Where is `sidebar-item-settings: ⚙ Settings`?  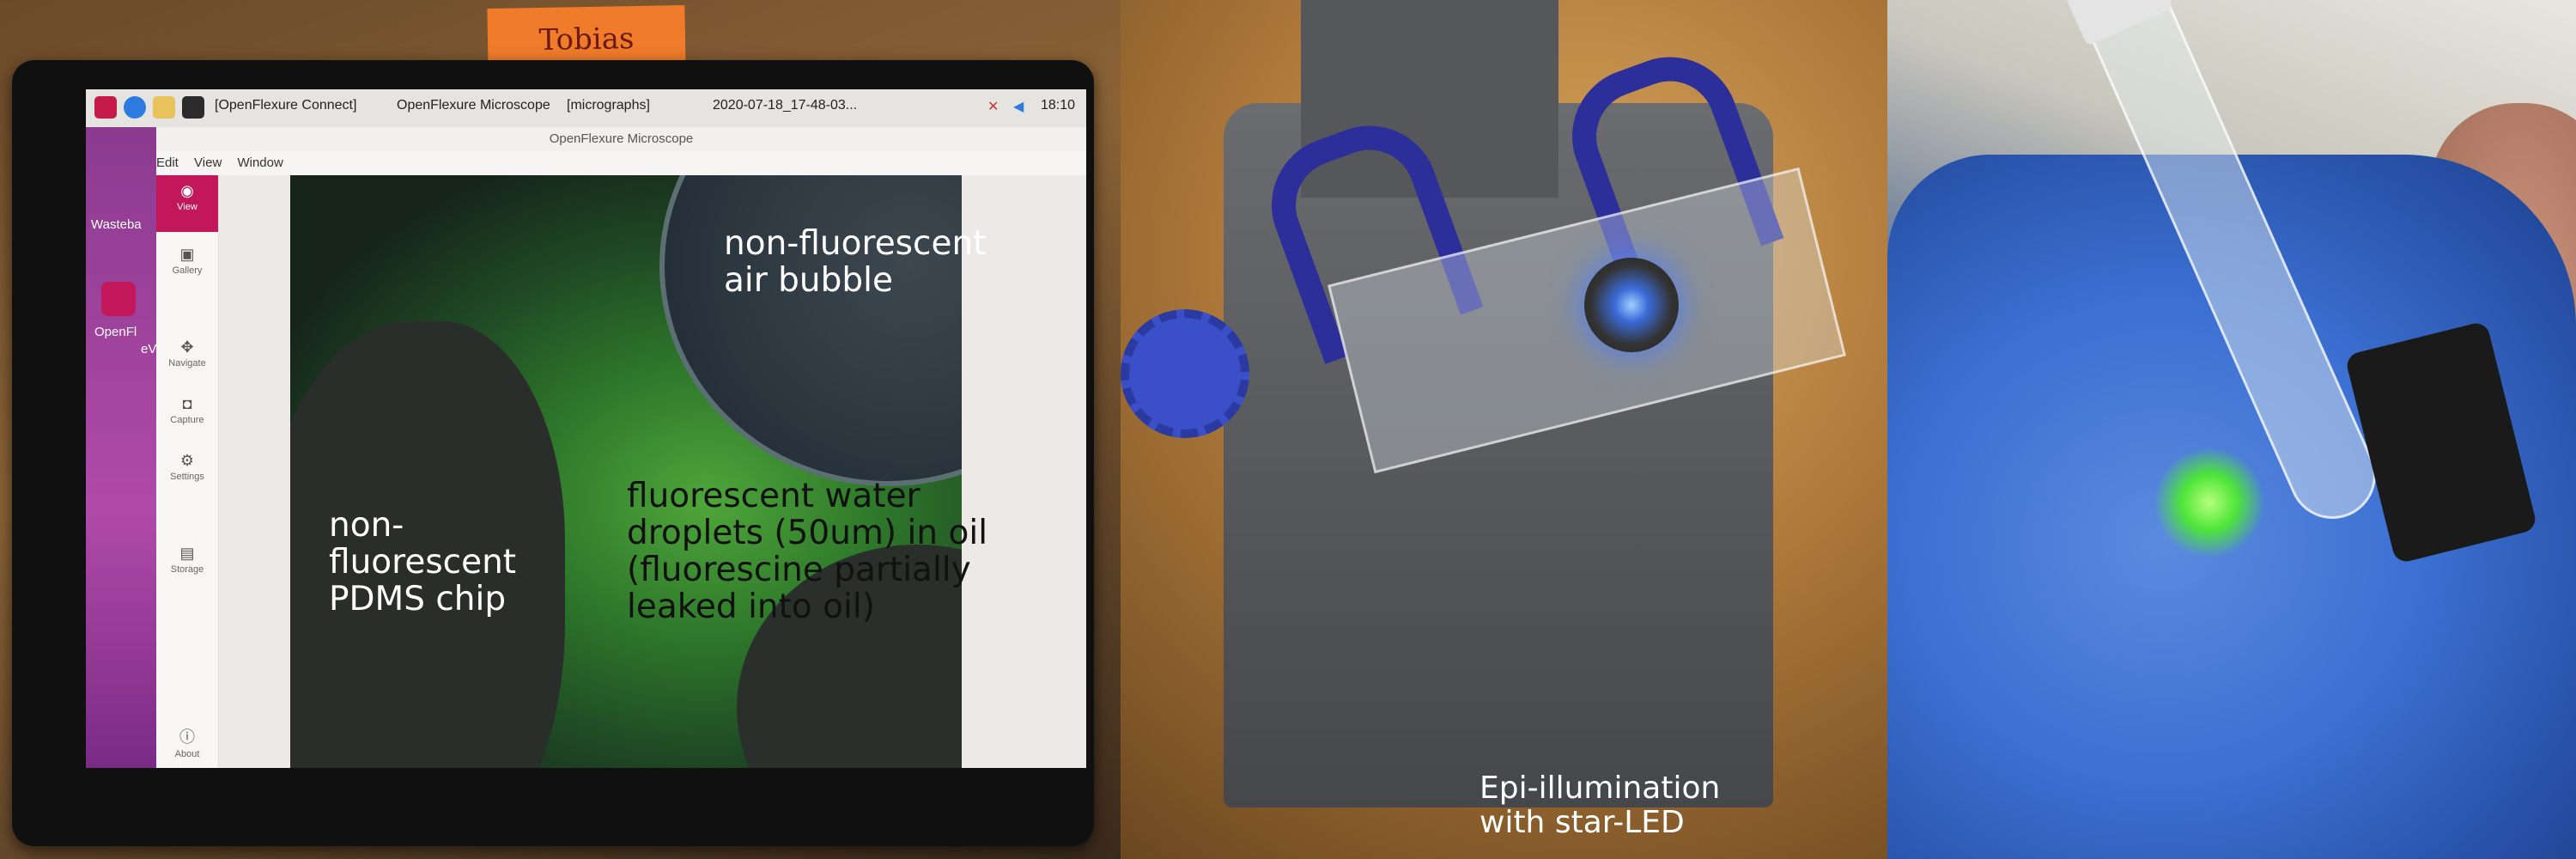 sidebar-item-settings: ⚙ Settings is located at coordinates (187, 467).